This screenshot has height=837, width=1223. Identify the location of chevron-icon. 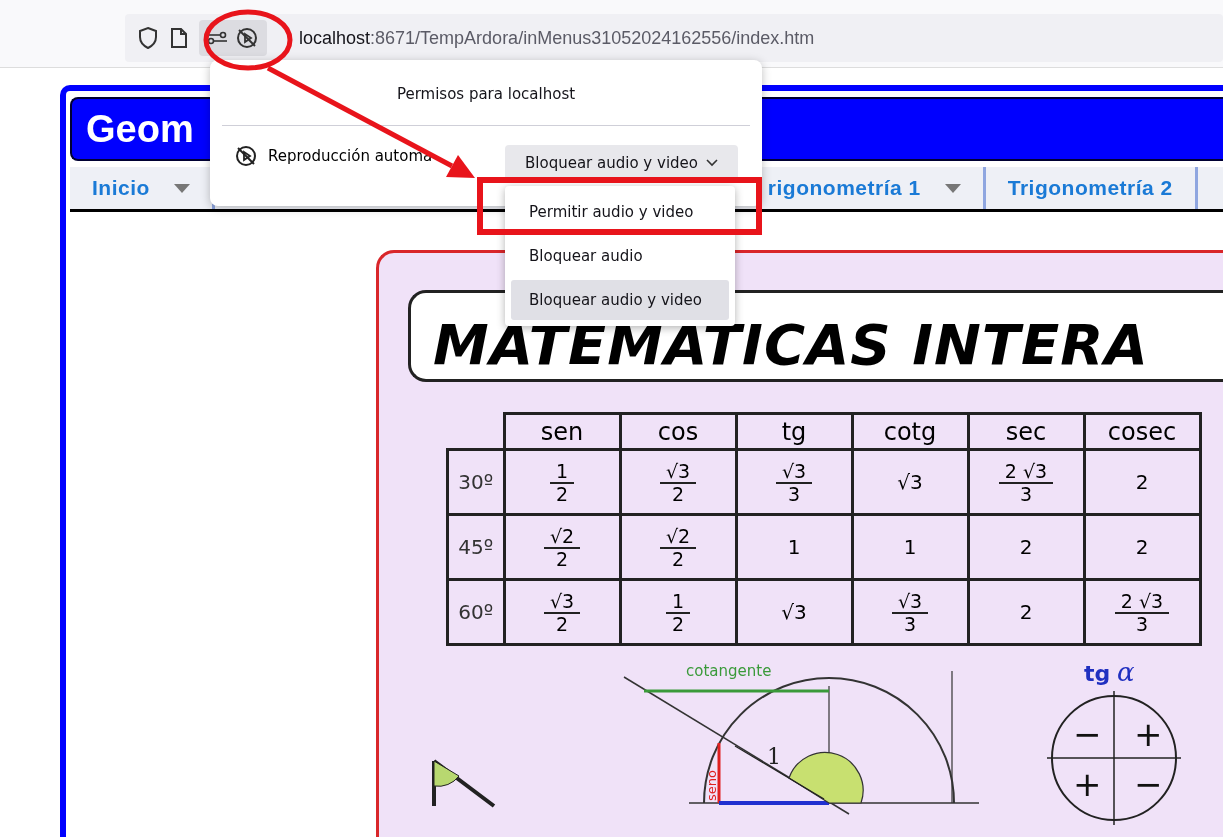
(712, 163).